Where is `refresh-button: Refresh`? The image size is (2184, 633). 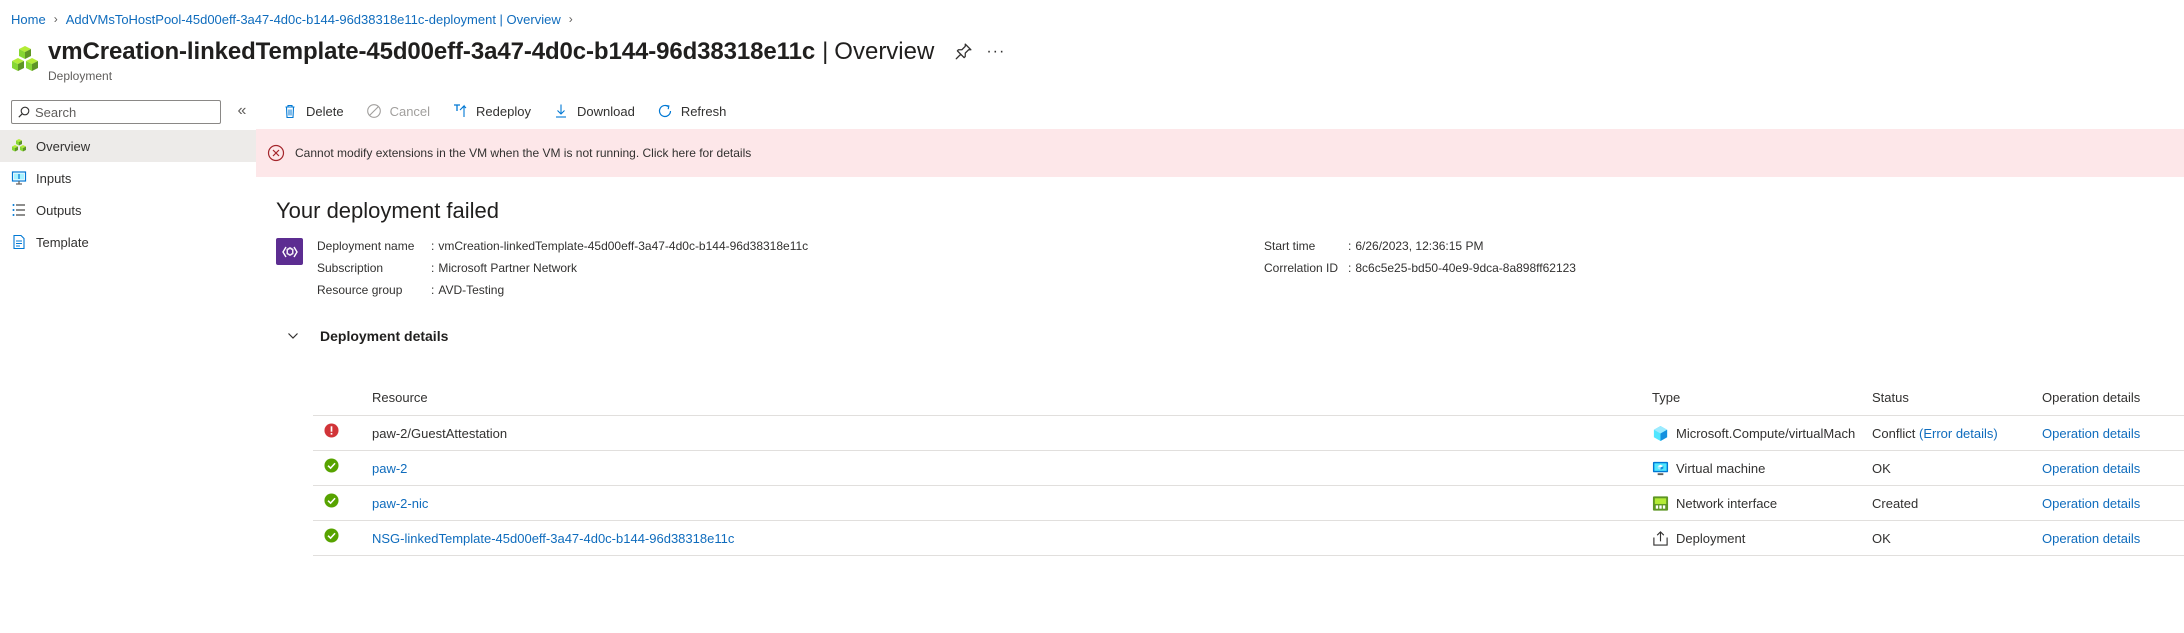 refresh-button: Refresh is located at coordinates (692, 111).